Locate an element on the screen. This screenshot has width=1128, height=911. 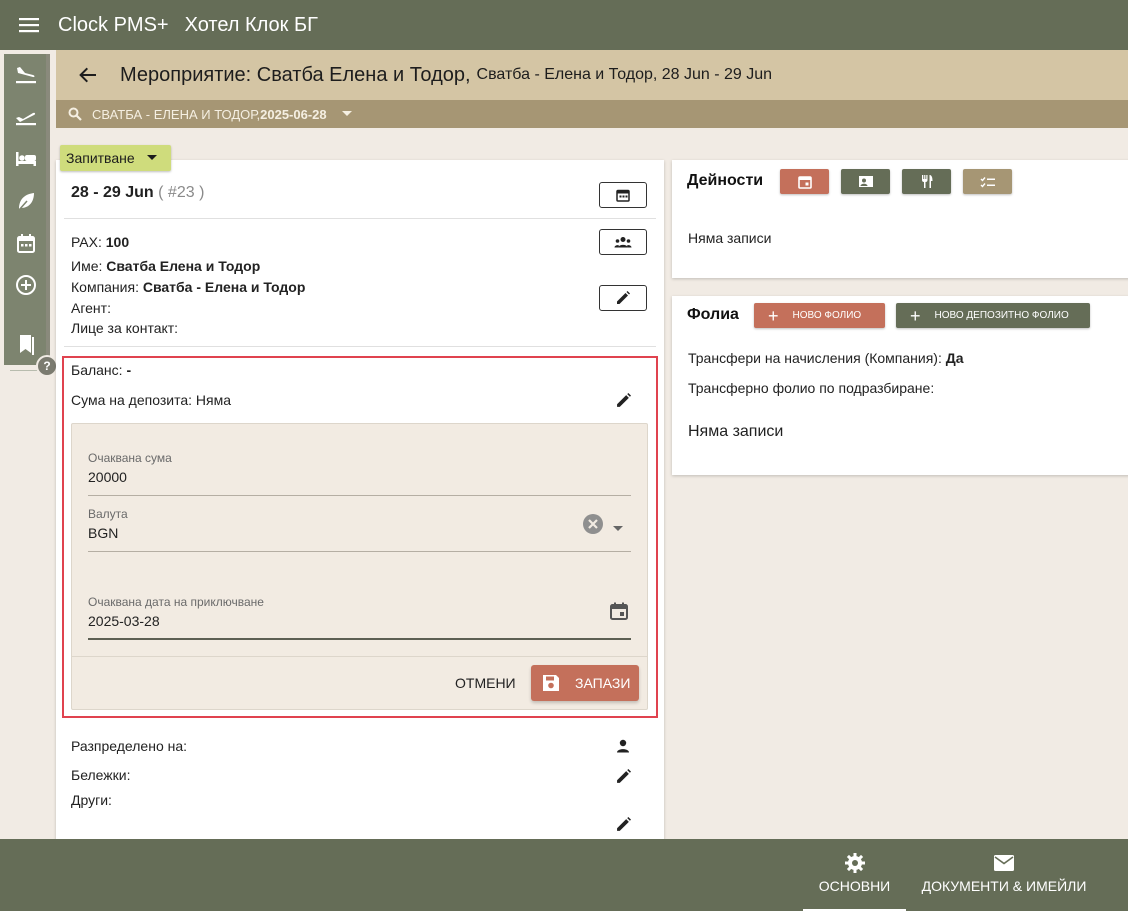
flight-land-icon is located at coordinates (26, 75).